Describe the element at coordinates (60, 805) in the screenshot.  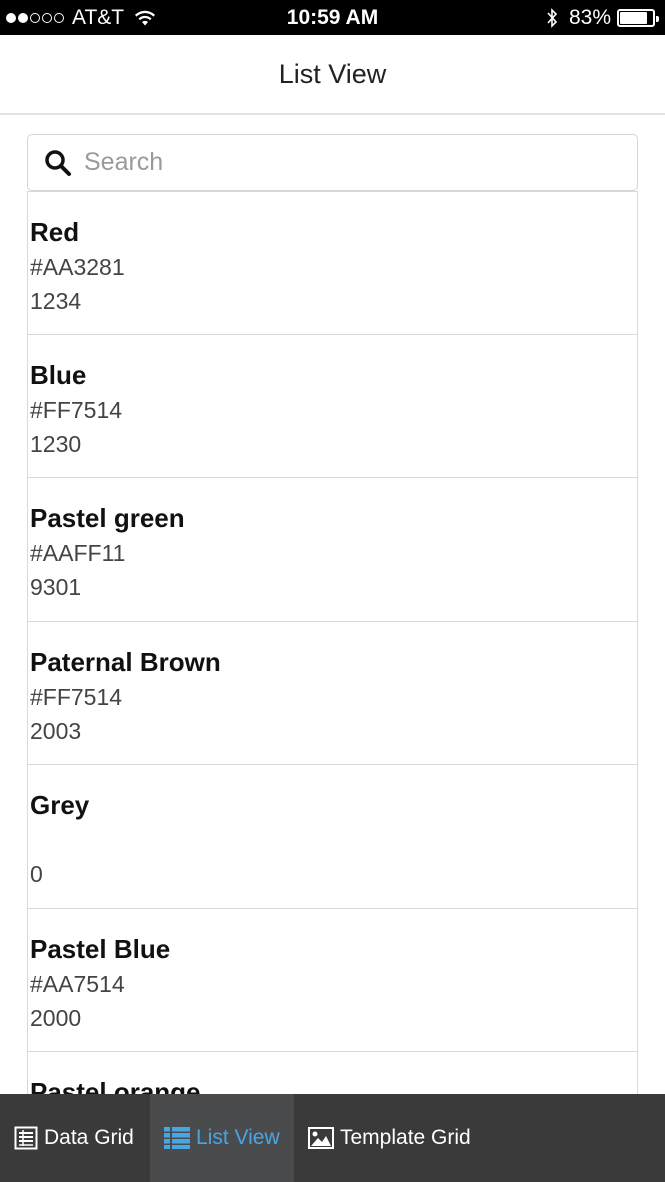
I see `item-name: Grey` at that location.